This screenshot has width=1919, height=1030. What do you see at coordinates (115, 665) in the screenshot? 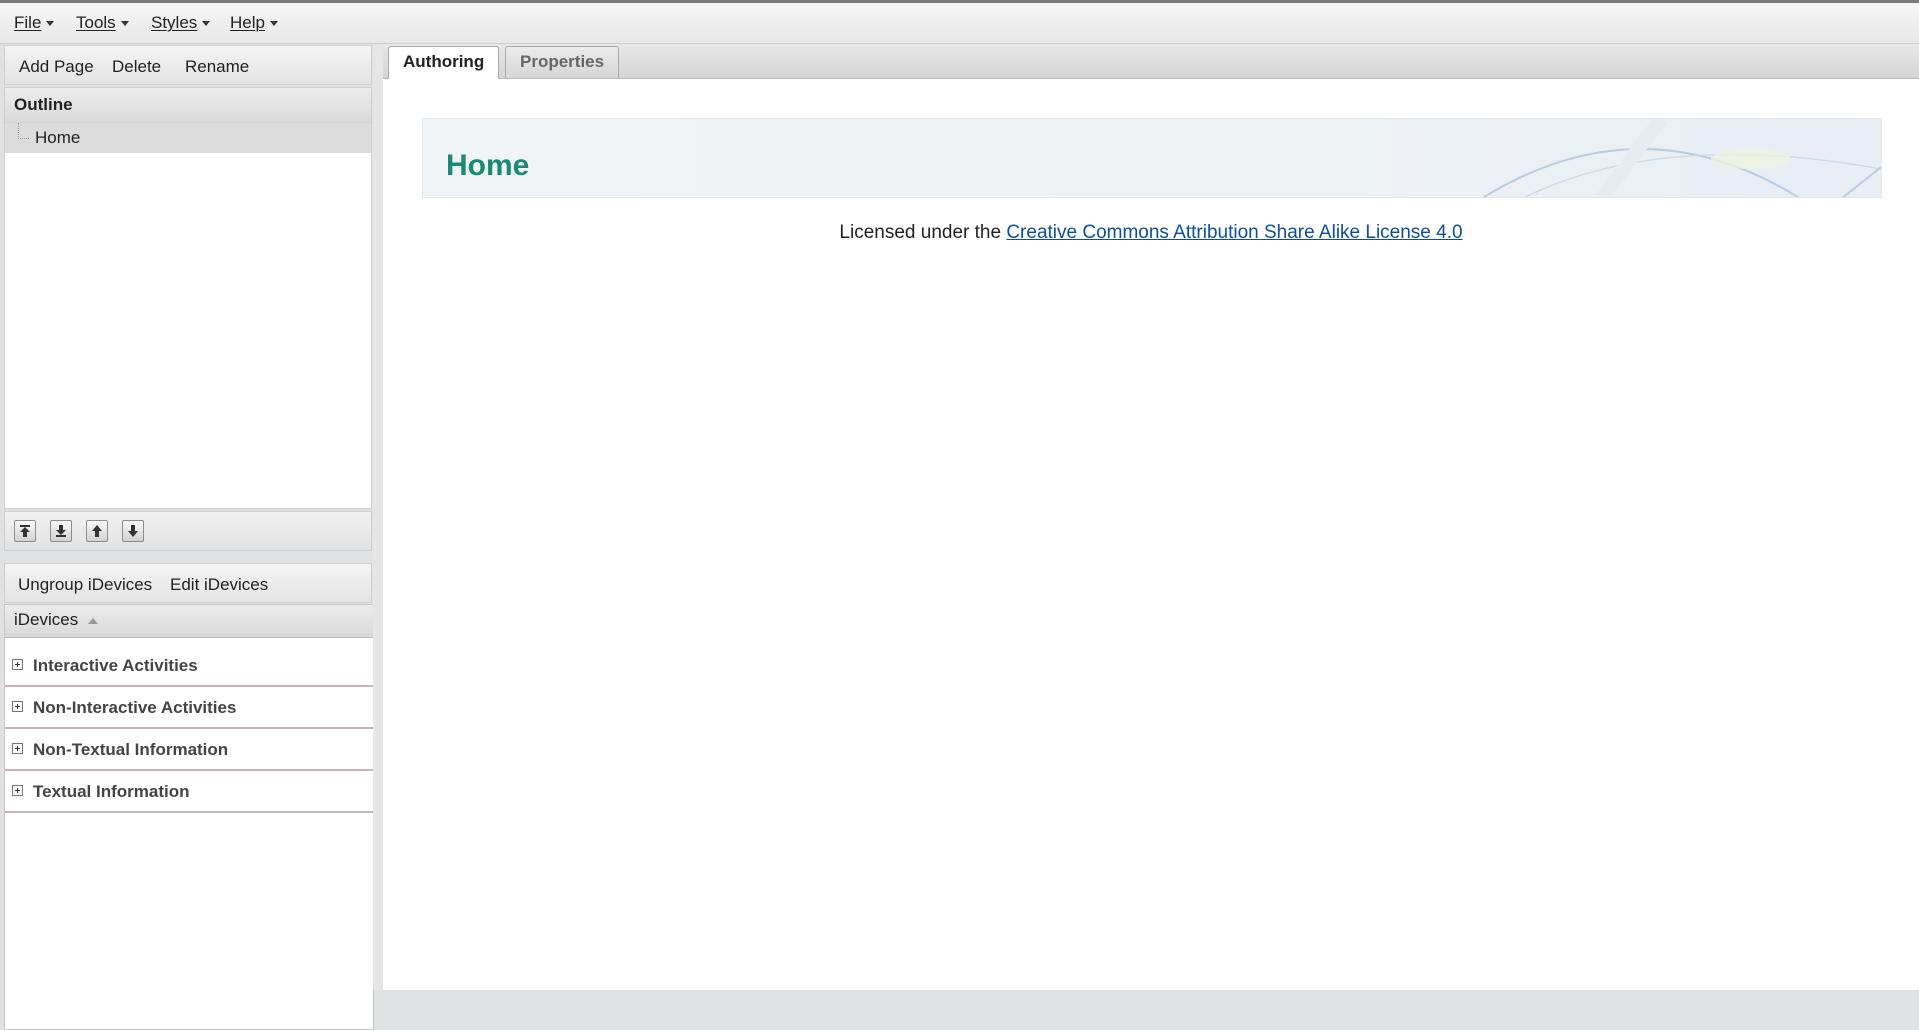
I see `category-label: Interactive Activities` at bounding box center [115, 665].